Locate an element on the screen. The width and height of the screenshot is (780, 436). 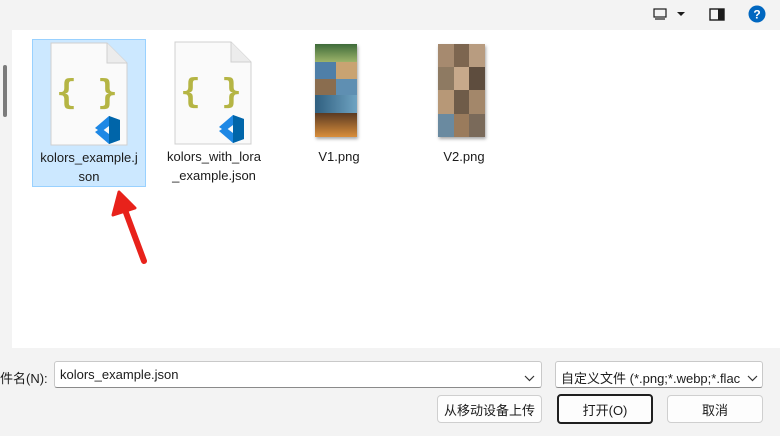
cancel-button: 取消 is located at coordinates (715, 409).